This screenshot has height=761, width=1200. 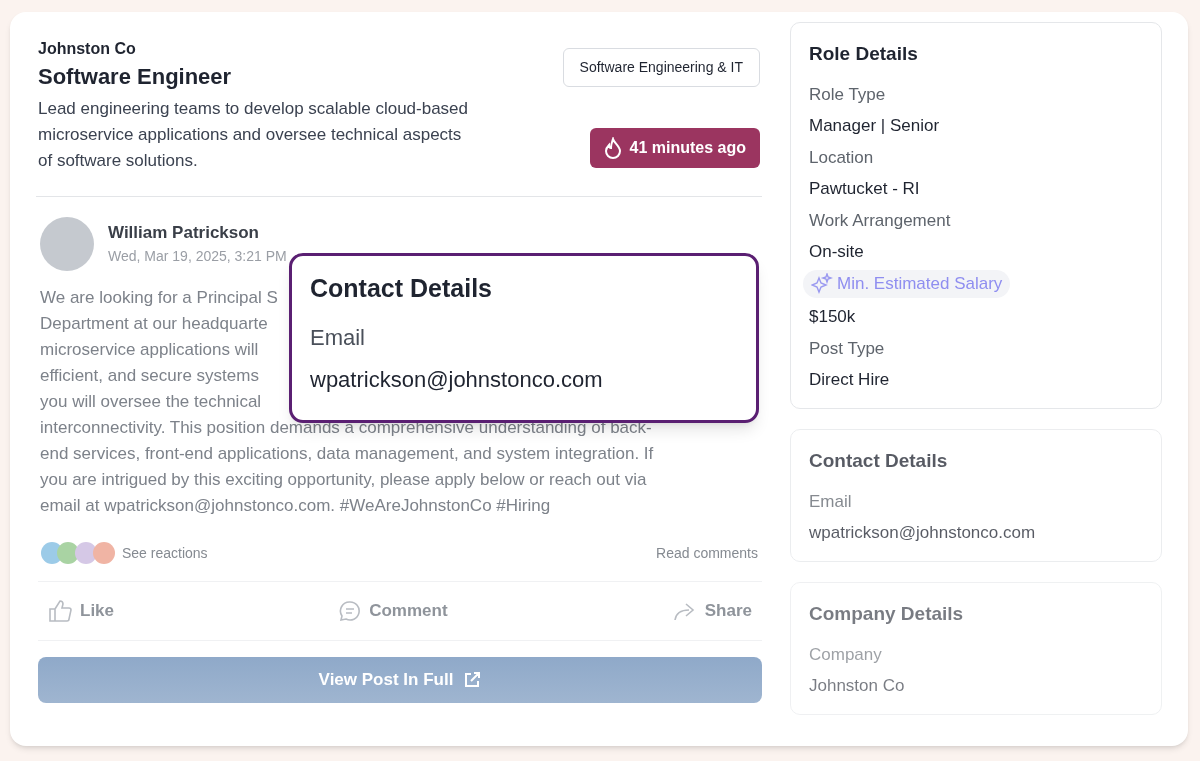 I want to click on avatar, so click(x=67, y=244).